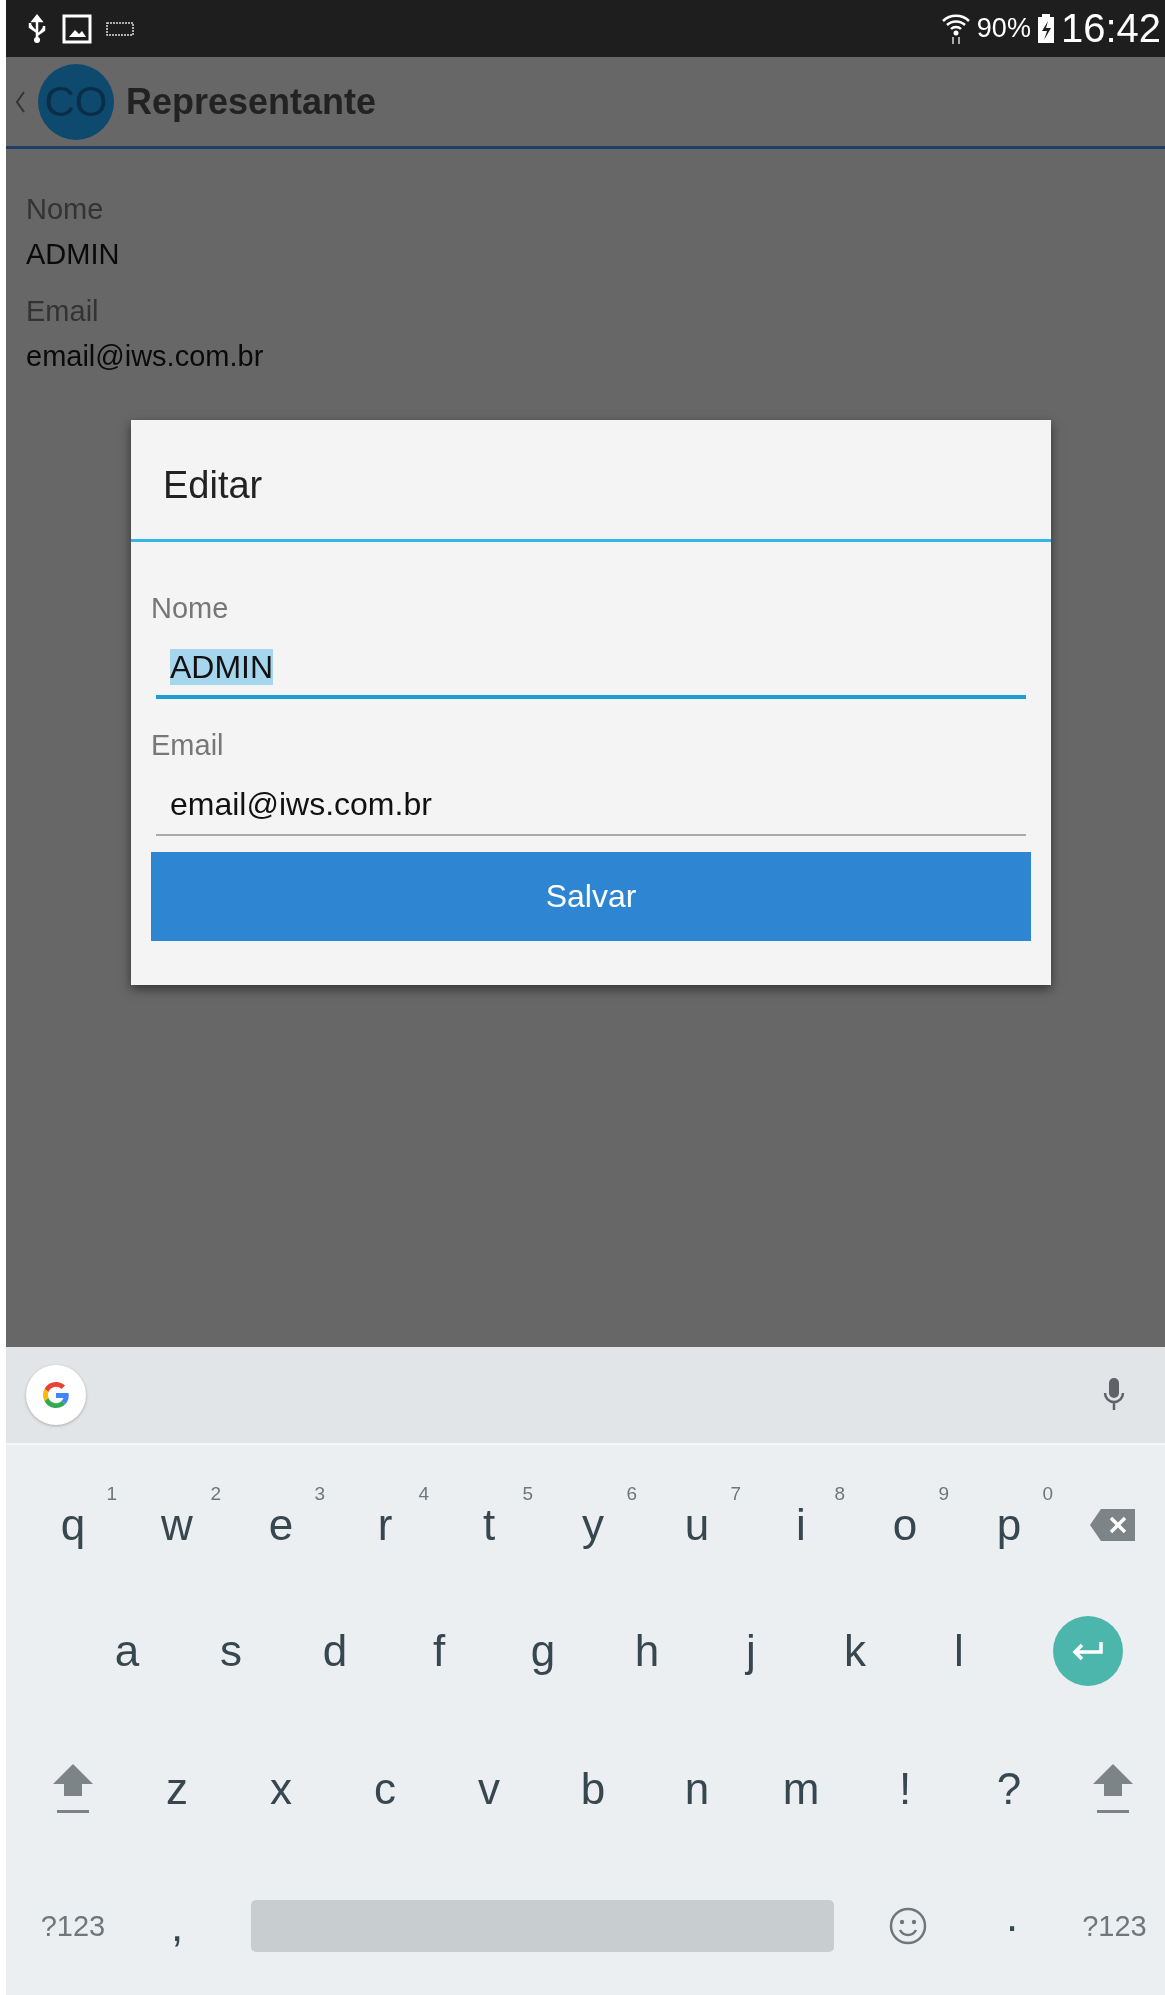 The height and width of the screenshot is (1995, 1165). Describe the element at coordinates (697, 1514) in the screenshot. I see `keyboard-key: 7 u` at that location.